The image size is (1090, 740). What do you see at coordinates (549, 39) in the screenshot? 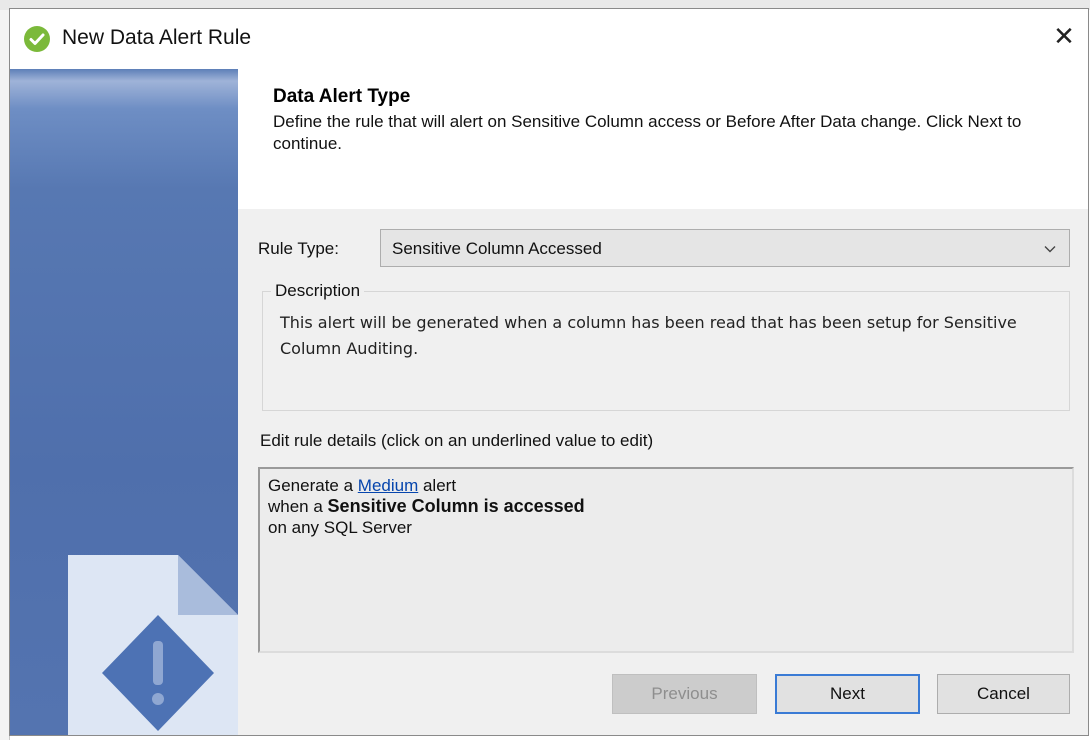
I see `title-bar: New Data Alert Rule ✕` at bounding box center [549, 39].